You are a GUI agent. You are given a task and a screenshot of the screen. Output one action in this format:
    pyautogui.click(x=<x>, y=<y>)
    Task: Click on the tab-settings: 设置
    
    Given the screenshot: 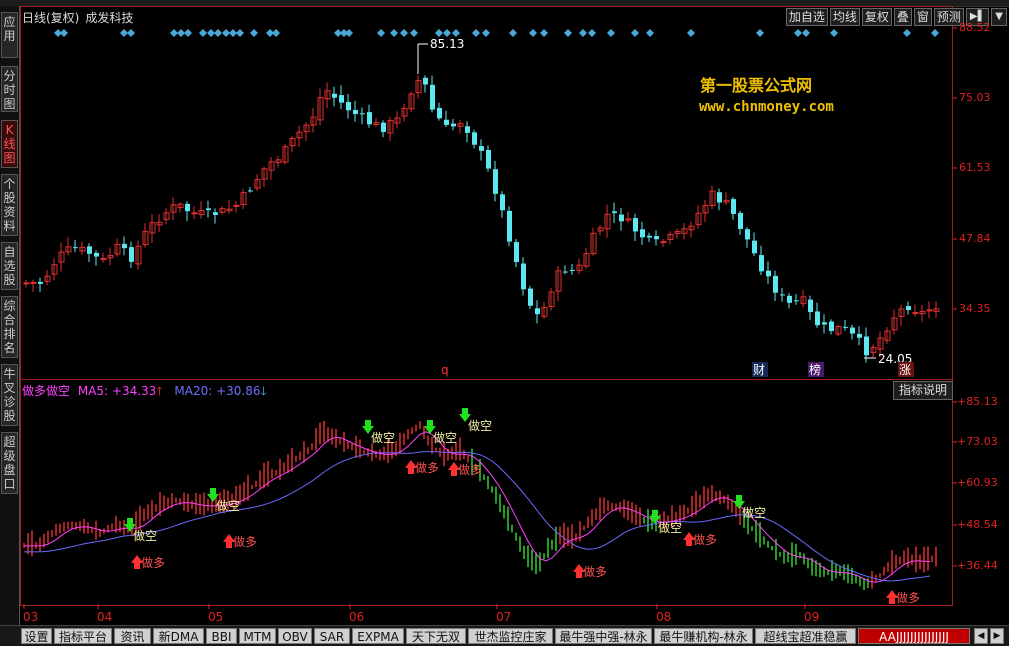 What is the action you would take?
    pyautogui.click(x=36, y=636)
    